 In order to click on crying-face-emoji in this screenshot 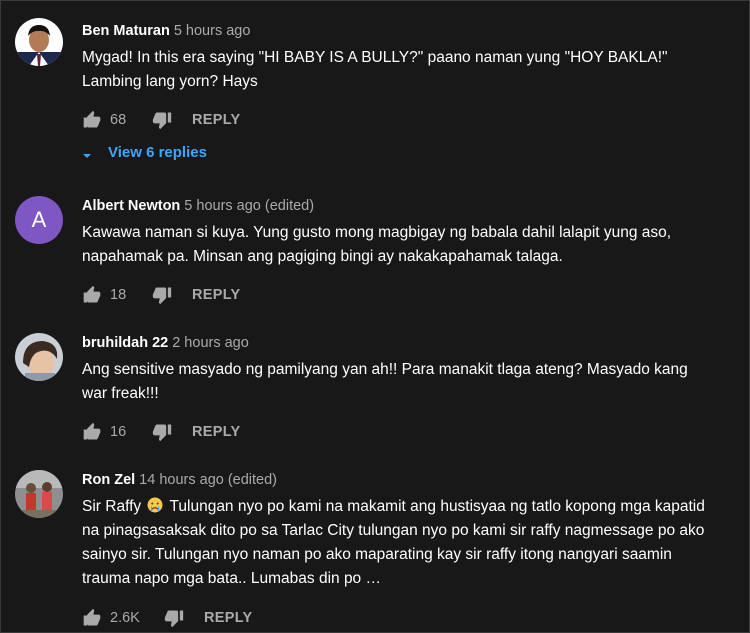, I will do `click(155, 505)`.